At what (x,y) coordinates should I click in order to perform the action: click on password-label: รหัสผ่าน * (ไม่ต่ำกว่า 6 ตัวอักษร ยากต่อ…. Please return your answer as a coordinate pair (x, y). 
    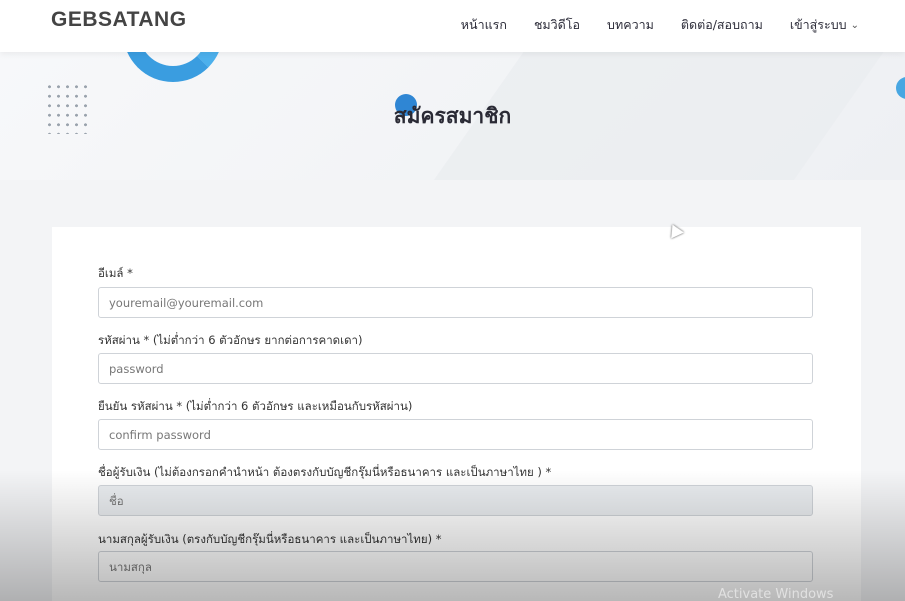
    Looking at the image, I should click on (230, 340).